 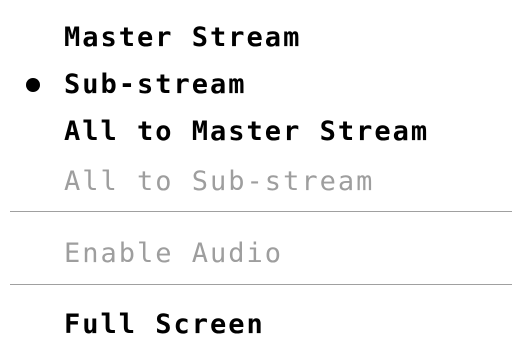 What do you see at coordinates (174, 253) in the screenshot?
I see `menu-item-label: Enable Audio` at bounding box center [174, 253].